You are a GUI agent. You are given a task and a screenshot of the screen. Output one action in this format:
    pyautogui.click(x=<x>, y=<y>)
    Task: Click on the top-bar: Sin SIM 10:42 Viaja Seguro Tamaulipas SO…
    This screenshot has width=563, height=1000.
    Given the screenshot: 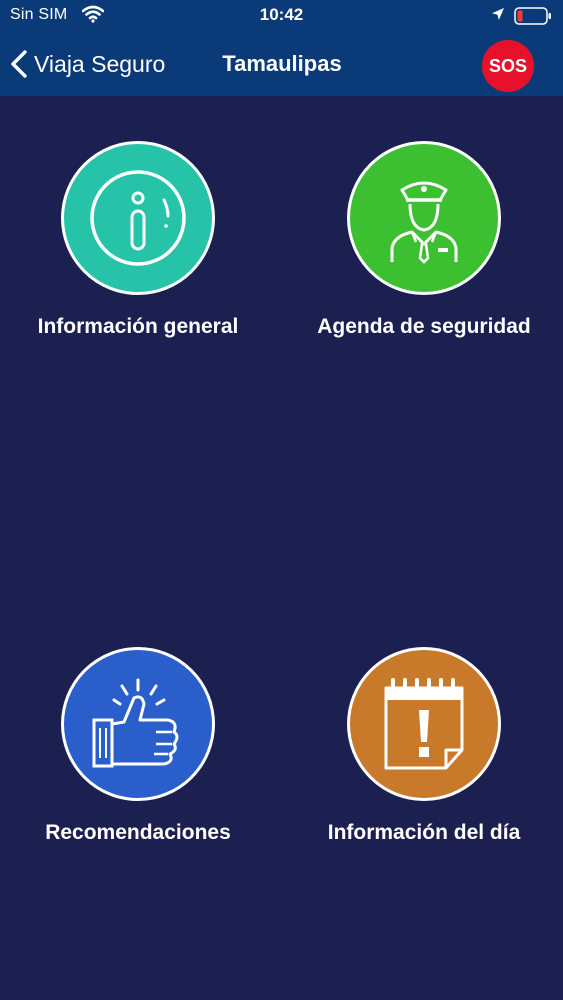 What is the action you would take?
    pyautogui.click(x=281, y=48)
    